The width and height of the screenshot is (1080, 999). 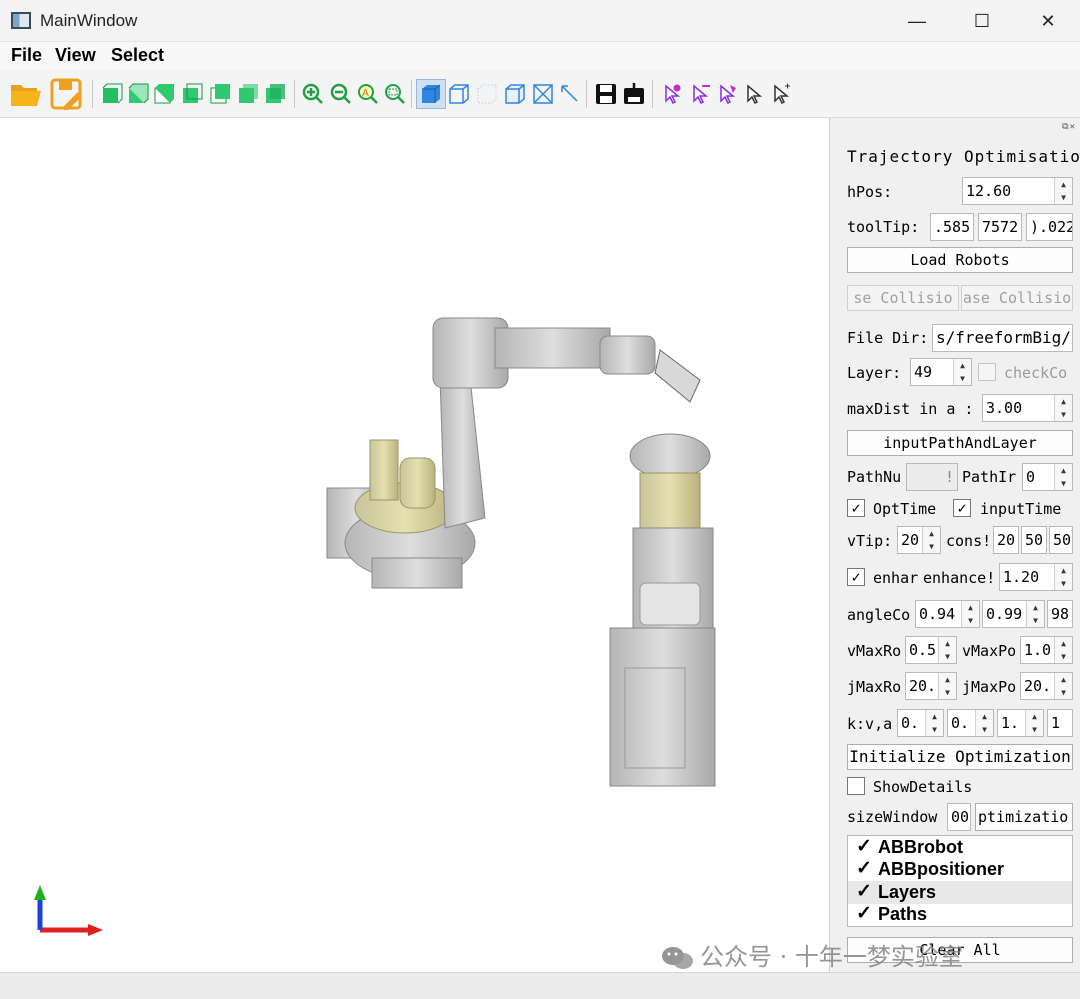 What do you see at coordinates (1046, 686) in the screenshot?
I see `jmaxp-spinbox: 20. ▲ ▼` at bounding box center [1046, 686].